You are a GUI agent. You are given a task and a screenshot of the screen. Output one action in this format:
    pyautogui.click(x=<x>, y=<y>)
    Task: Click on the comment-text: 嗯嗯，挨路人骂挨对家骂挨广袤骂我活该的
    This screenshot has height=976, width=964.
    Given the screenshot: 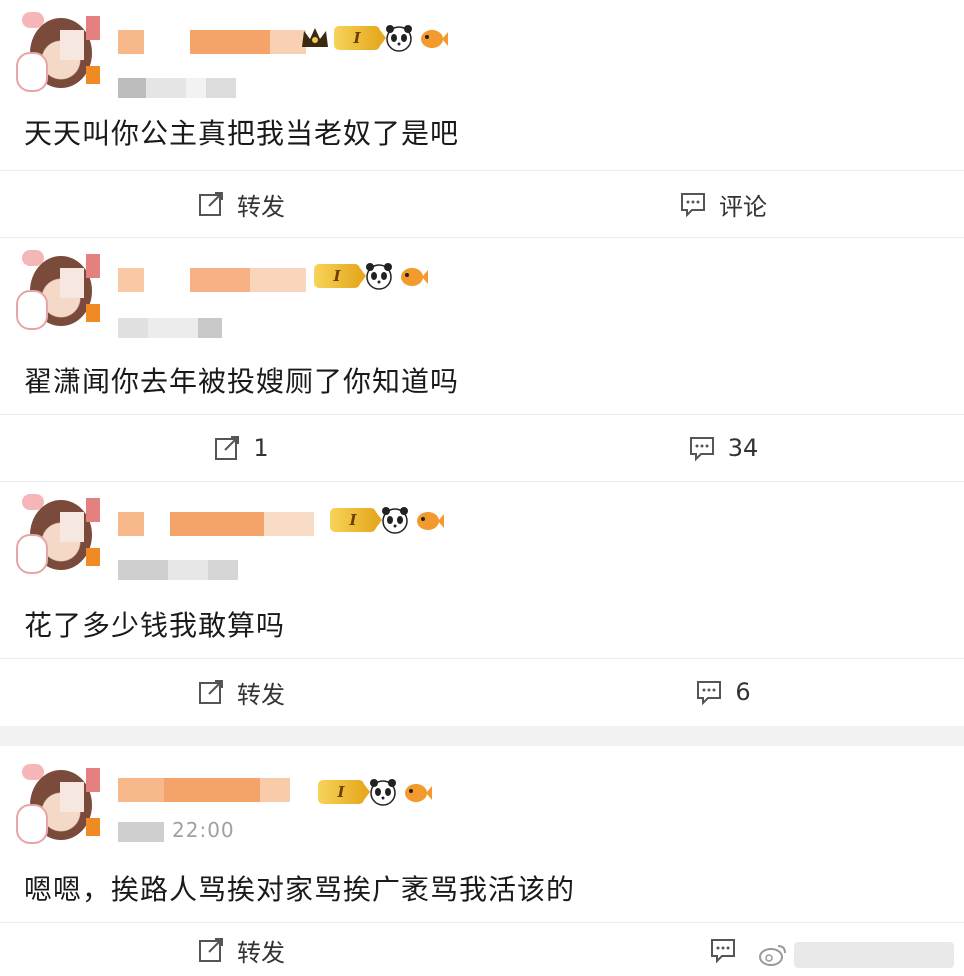 What is the action you would take?
    pyautogui.click(x=300, y=889)
    